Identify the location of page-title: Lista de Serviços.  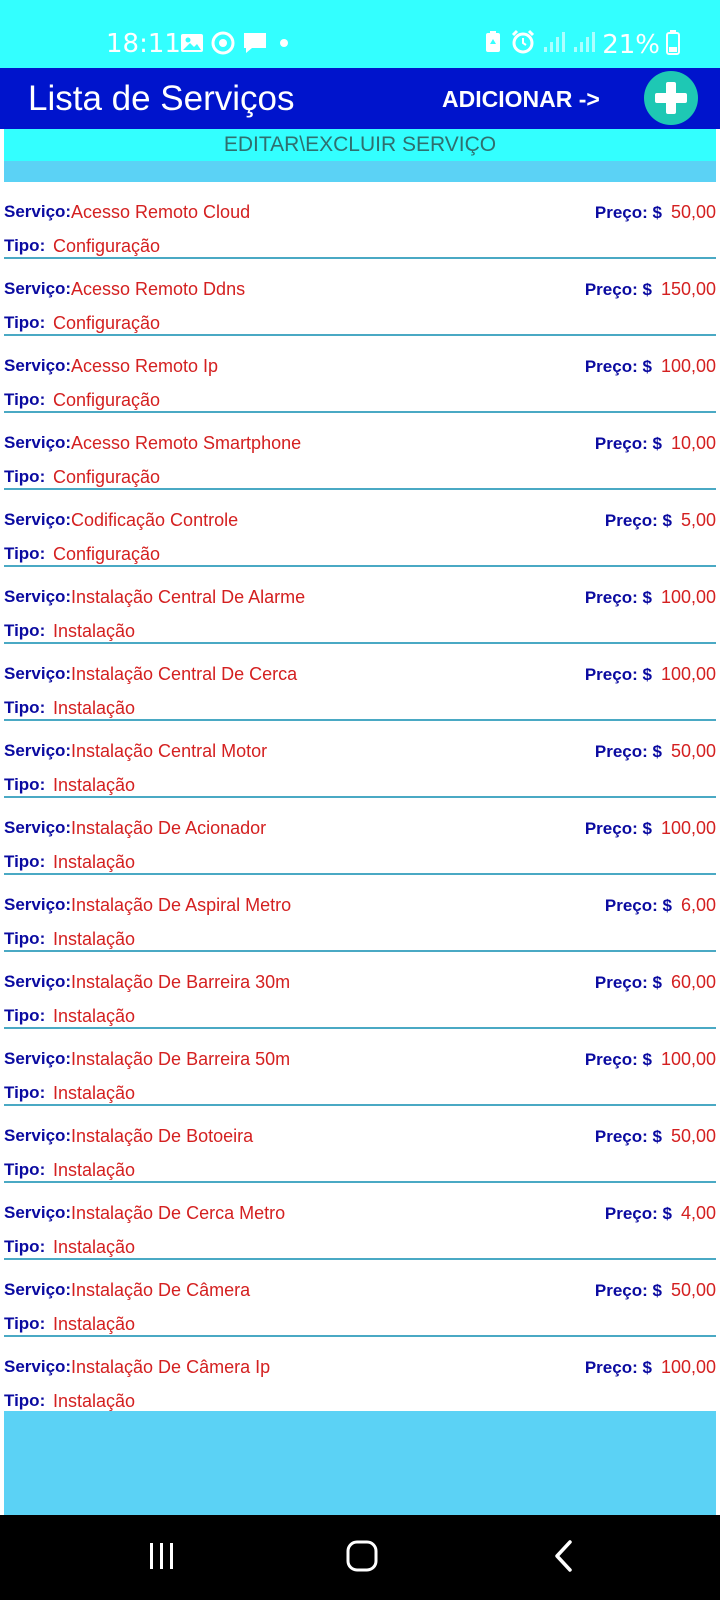
(161, 98).